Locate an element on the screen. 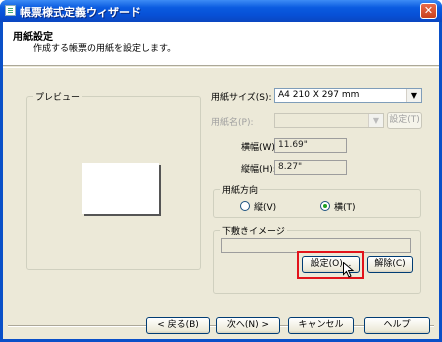  cancel-button: キャンセル is located at coordinates (321, 325).